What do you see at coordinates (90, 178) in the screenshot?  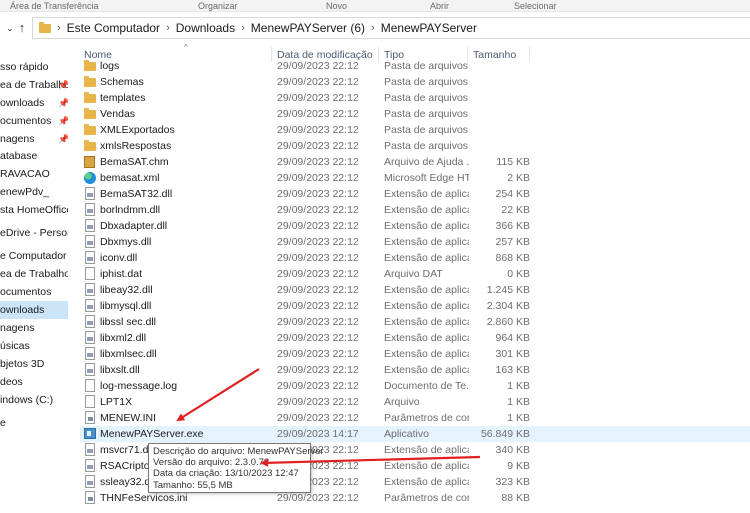 I see `edge-icon` at bounding box center [90, 178].